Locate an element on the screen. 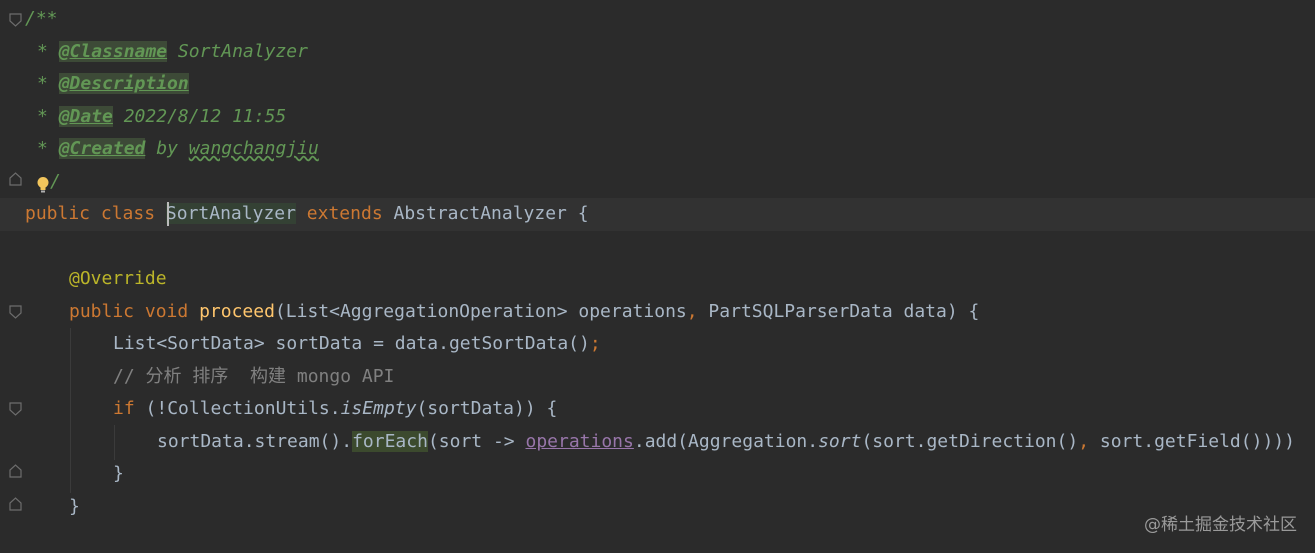 The width and height of the screenshot is (1315, 553). method-name: proceed is located at coordinates (237, 311).